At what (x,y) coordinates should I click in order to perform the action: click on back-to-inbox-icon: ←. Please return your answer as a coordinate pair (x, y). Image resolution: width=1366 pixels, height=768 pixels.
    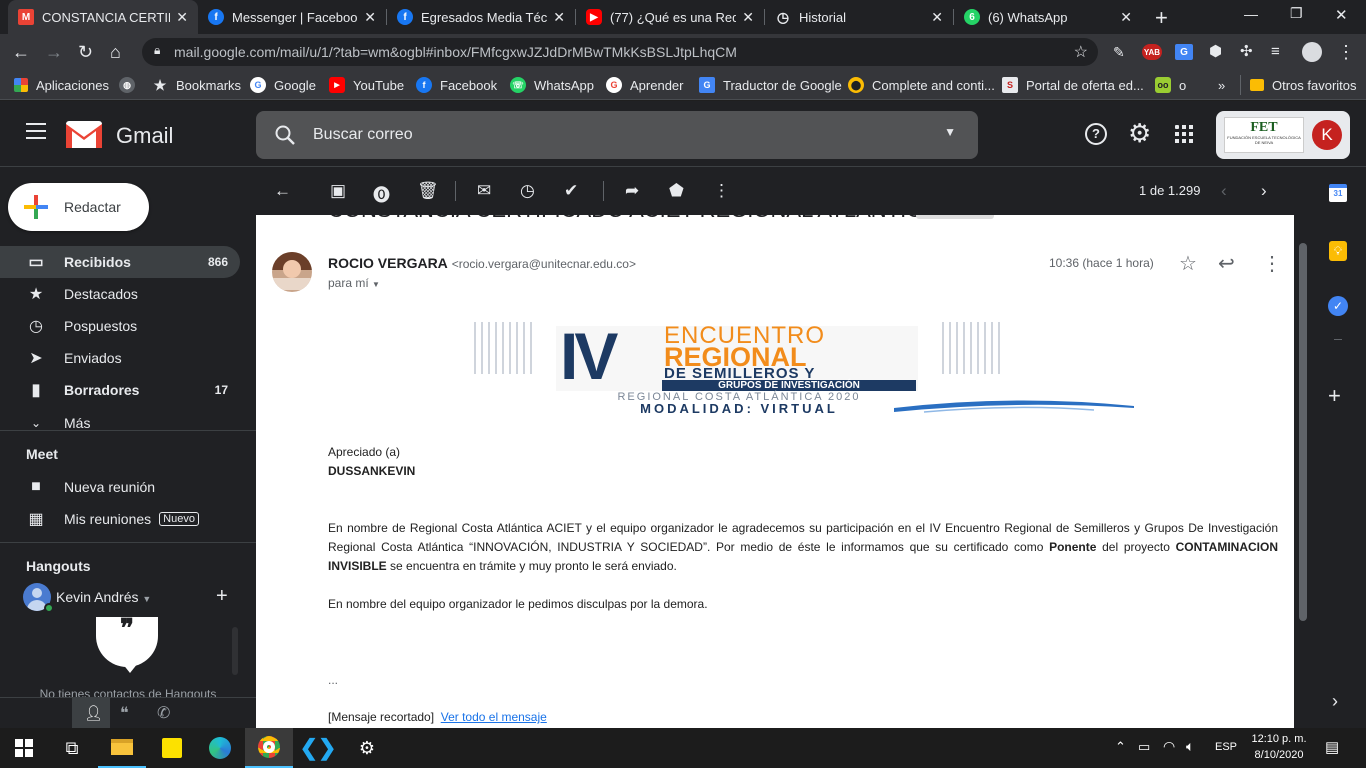
    Looking at the image, I should click on (282, 191).